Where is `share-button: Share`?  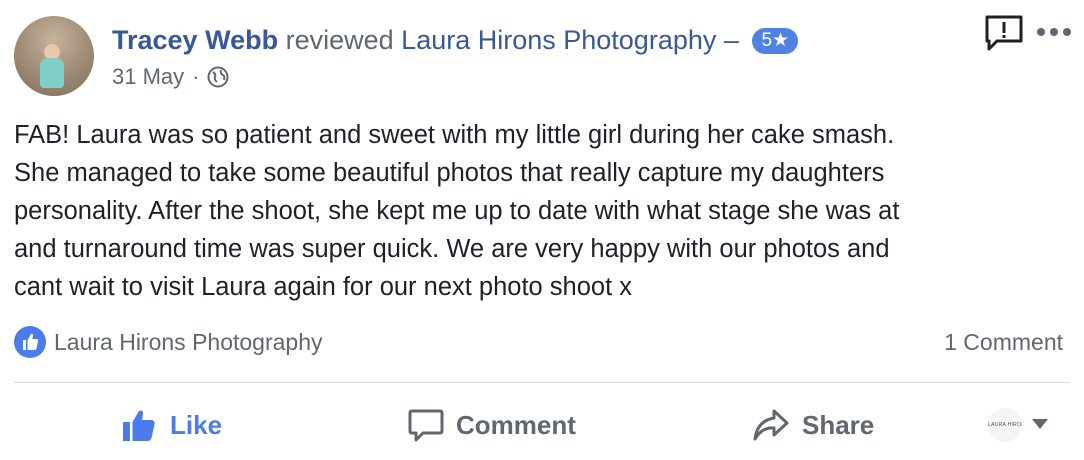 share-button: Share is located at coordinates (813, 425).